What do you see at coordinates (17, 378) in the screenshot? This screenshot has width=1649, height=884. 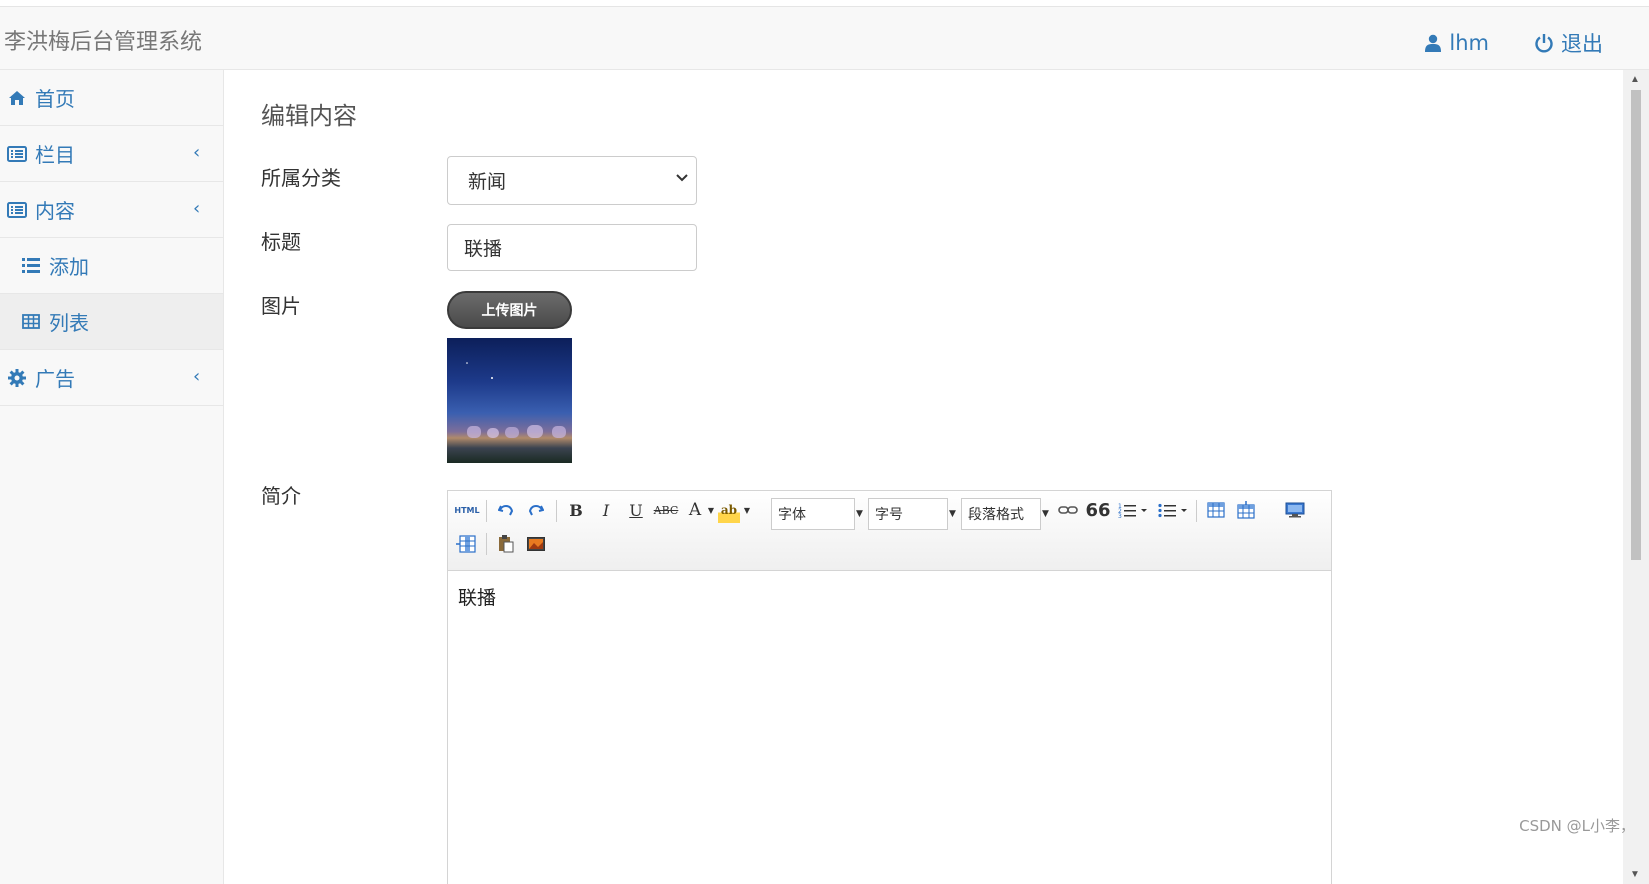 I see `gear-icon` at bounding box center [17, 378].